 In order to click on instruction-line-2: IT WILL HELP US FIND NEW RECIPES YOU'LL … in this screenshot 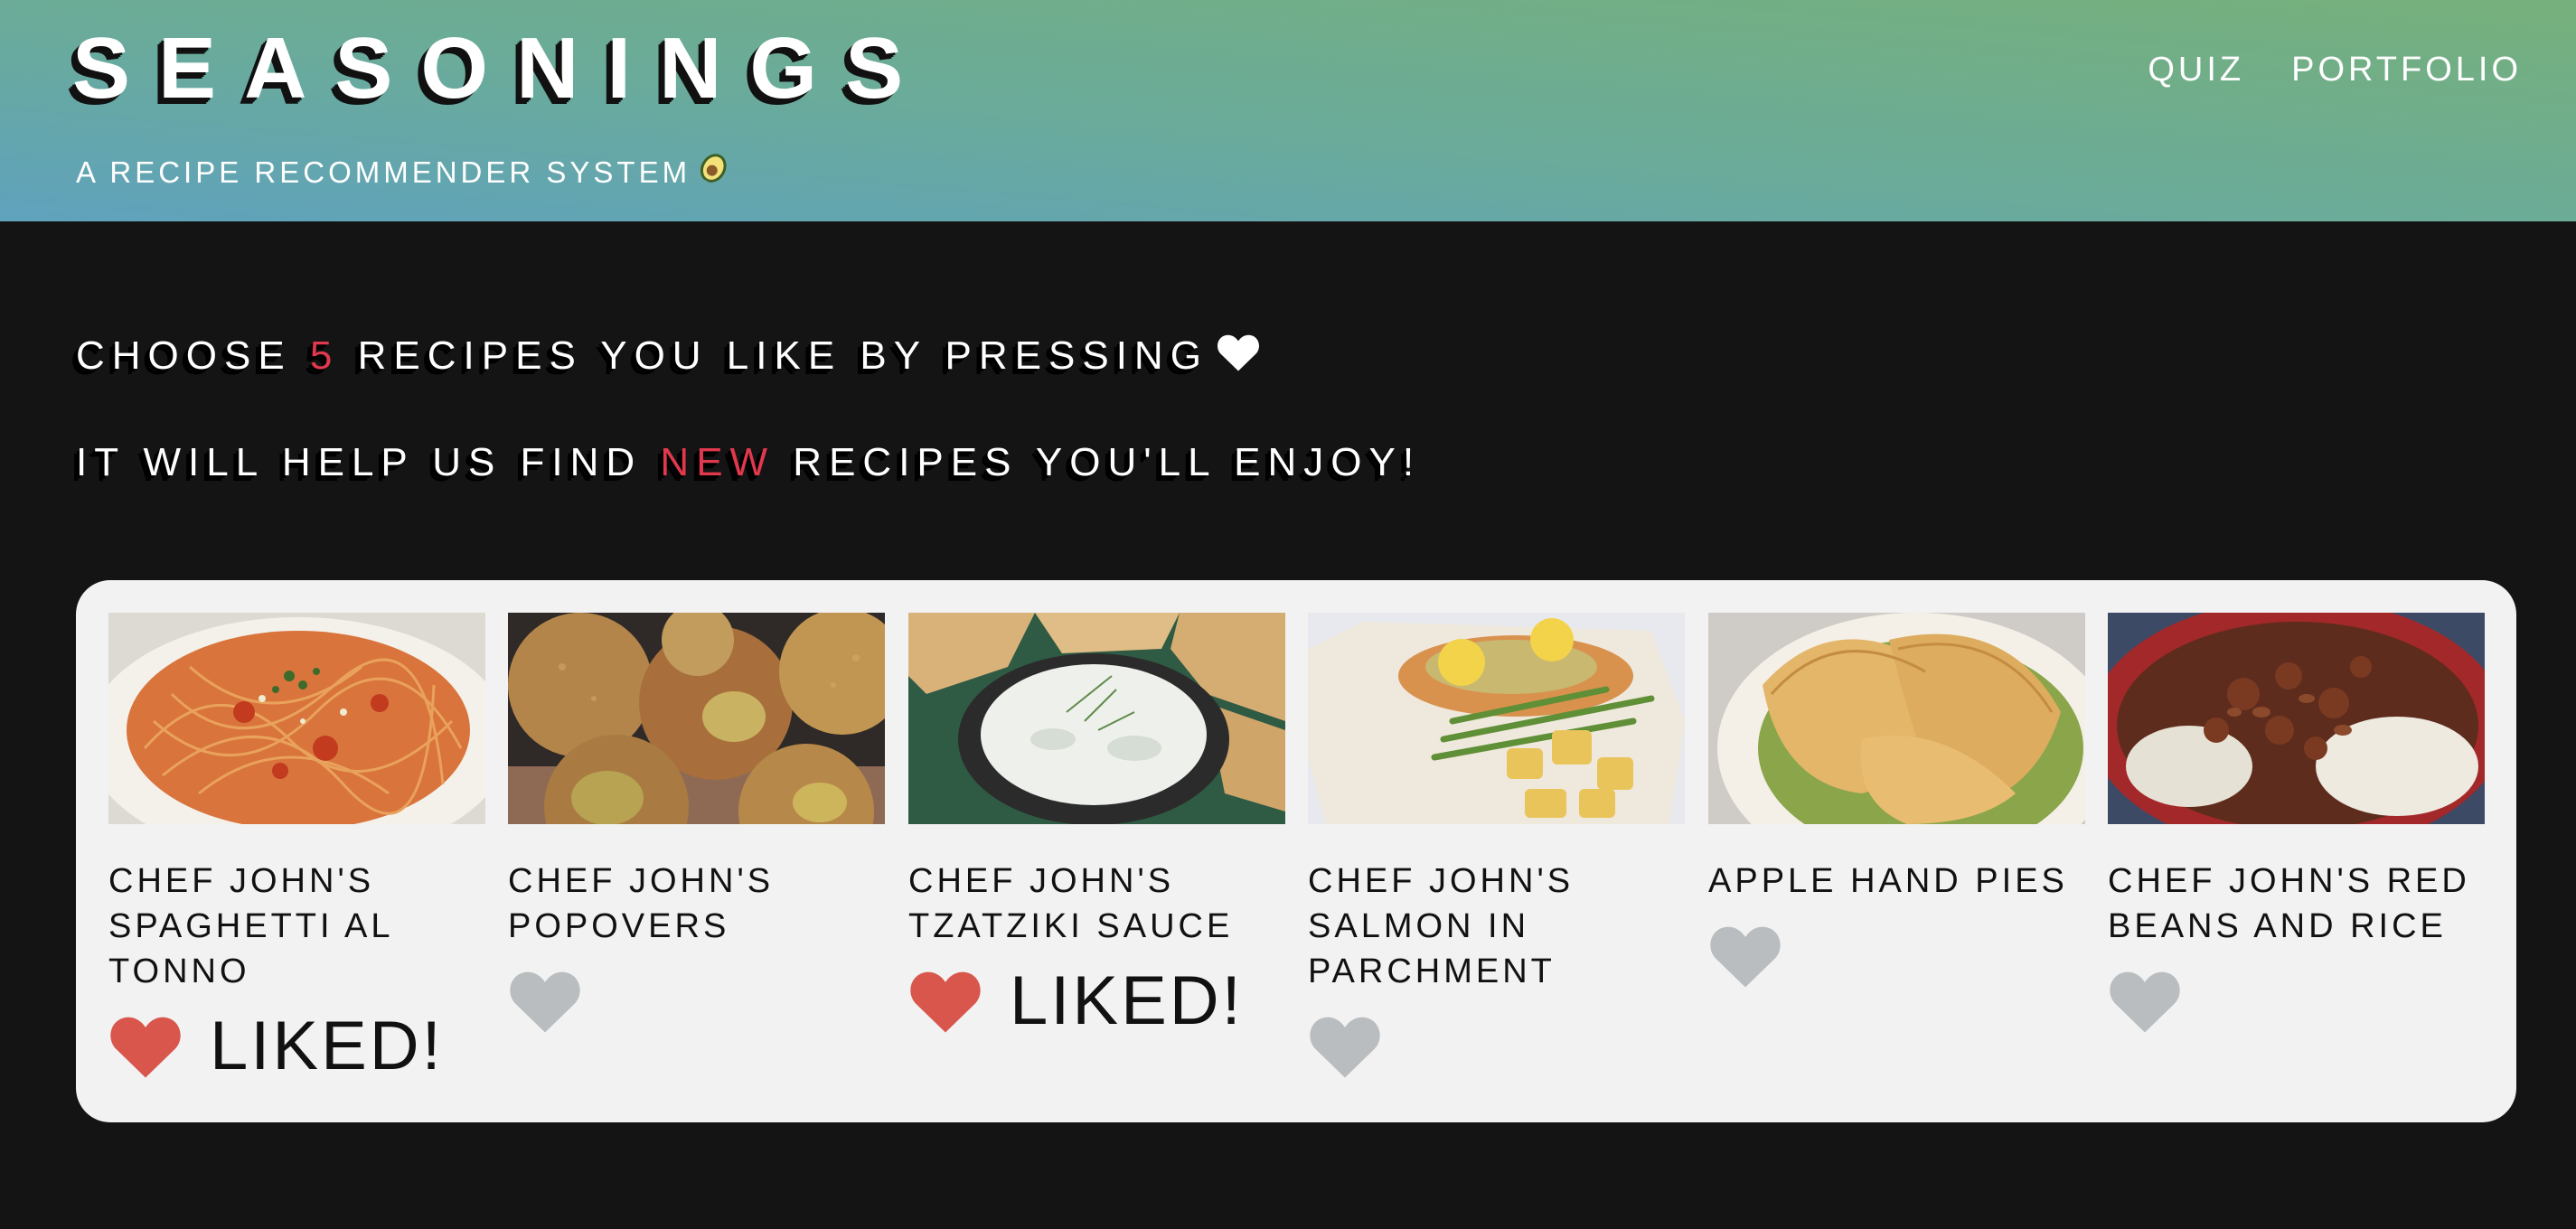, I will do `click(749, 463)`.